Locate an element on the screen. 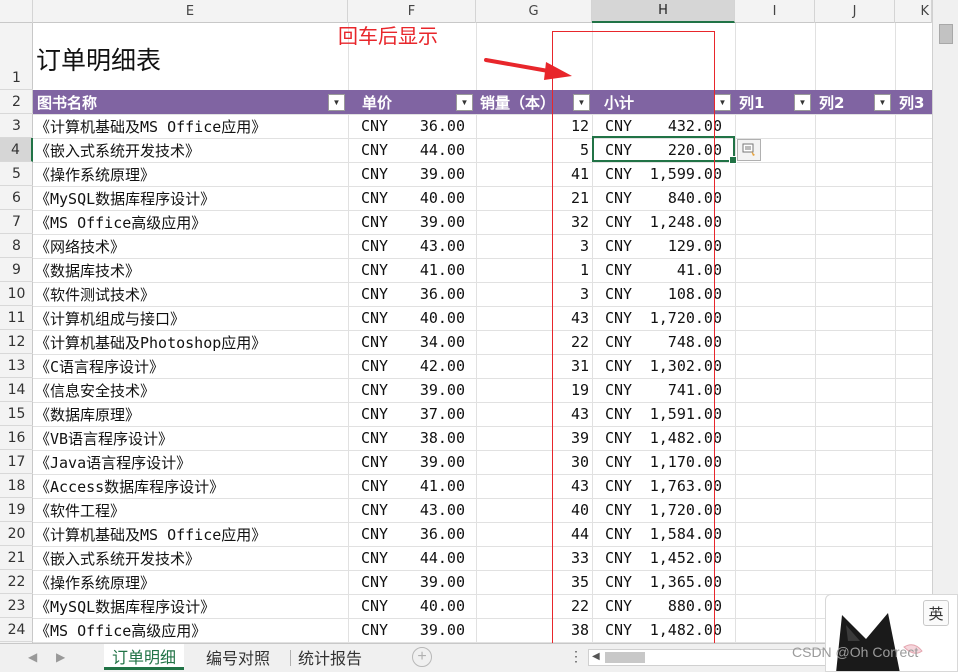  column-header-i: I is located at coordinates (775, 11).